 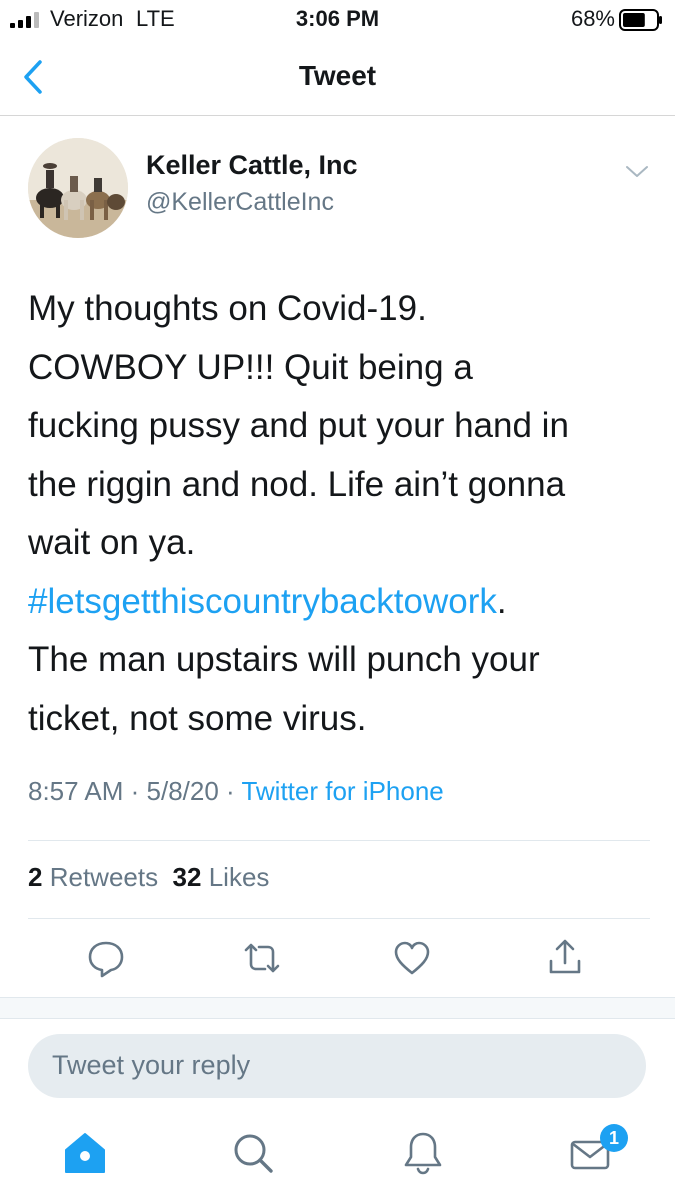 What do you see at coordinates (614, 1138) in the screenshot?
I see `messages-badge: 1` at bounding box center [614, 1138].